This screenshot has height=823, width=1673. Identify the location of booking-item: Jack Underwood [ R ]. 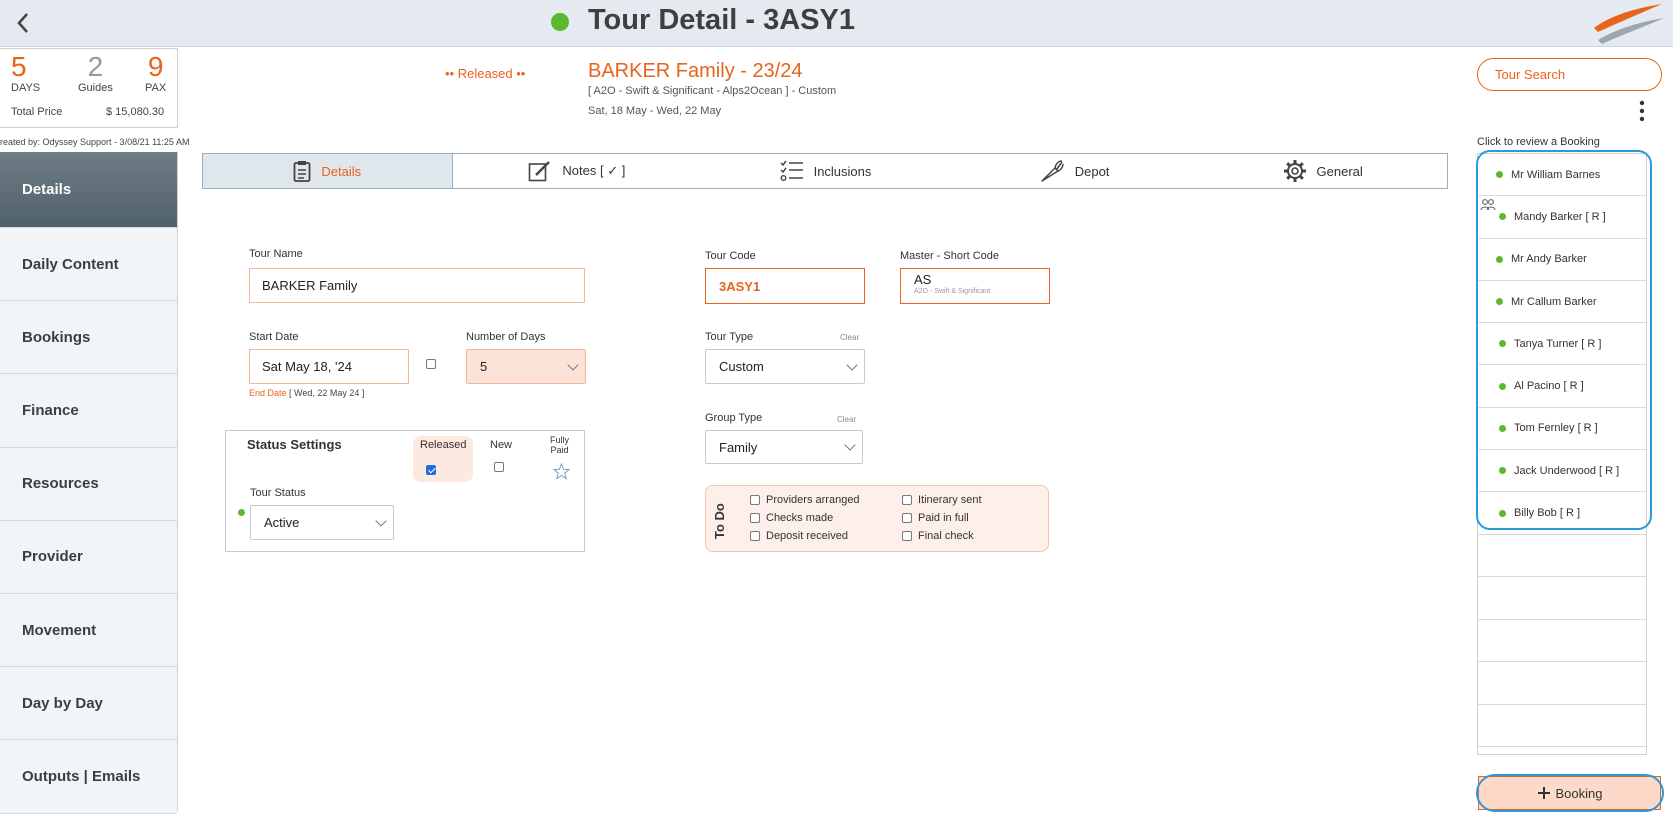
(1562, 471).